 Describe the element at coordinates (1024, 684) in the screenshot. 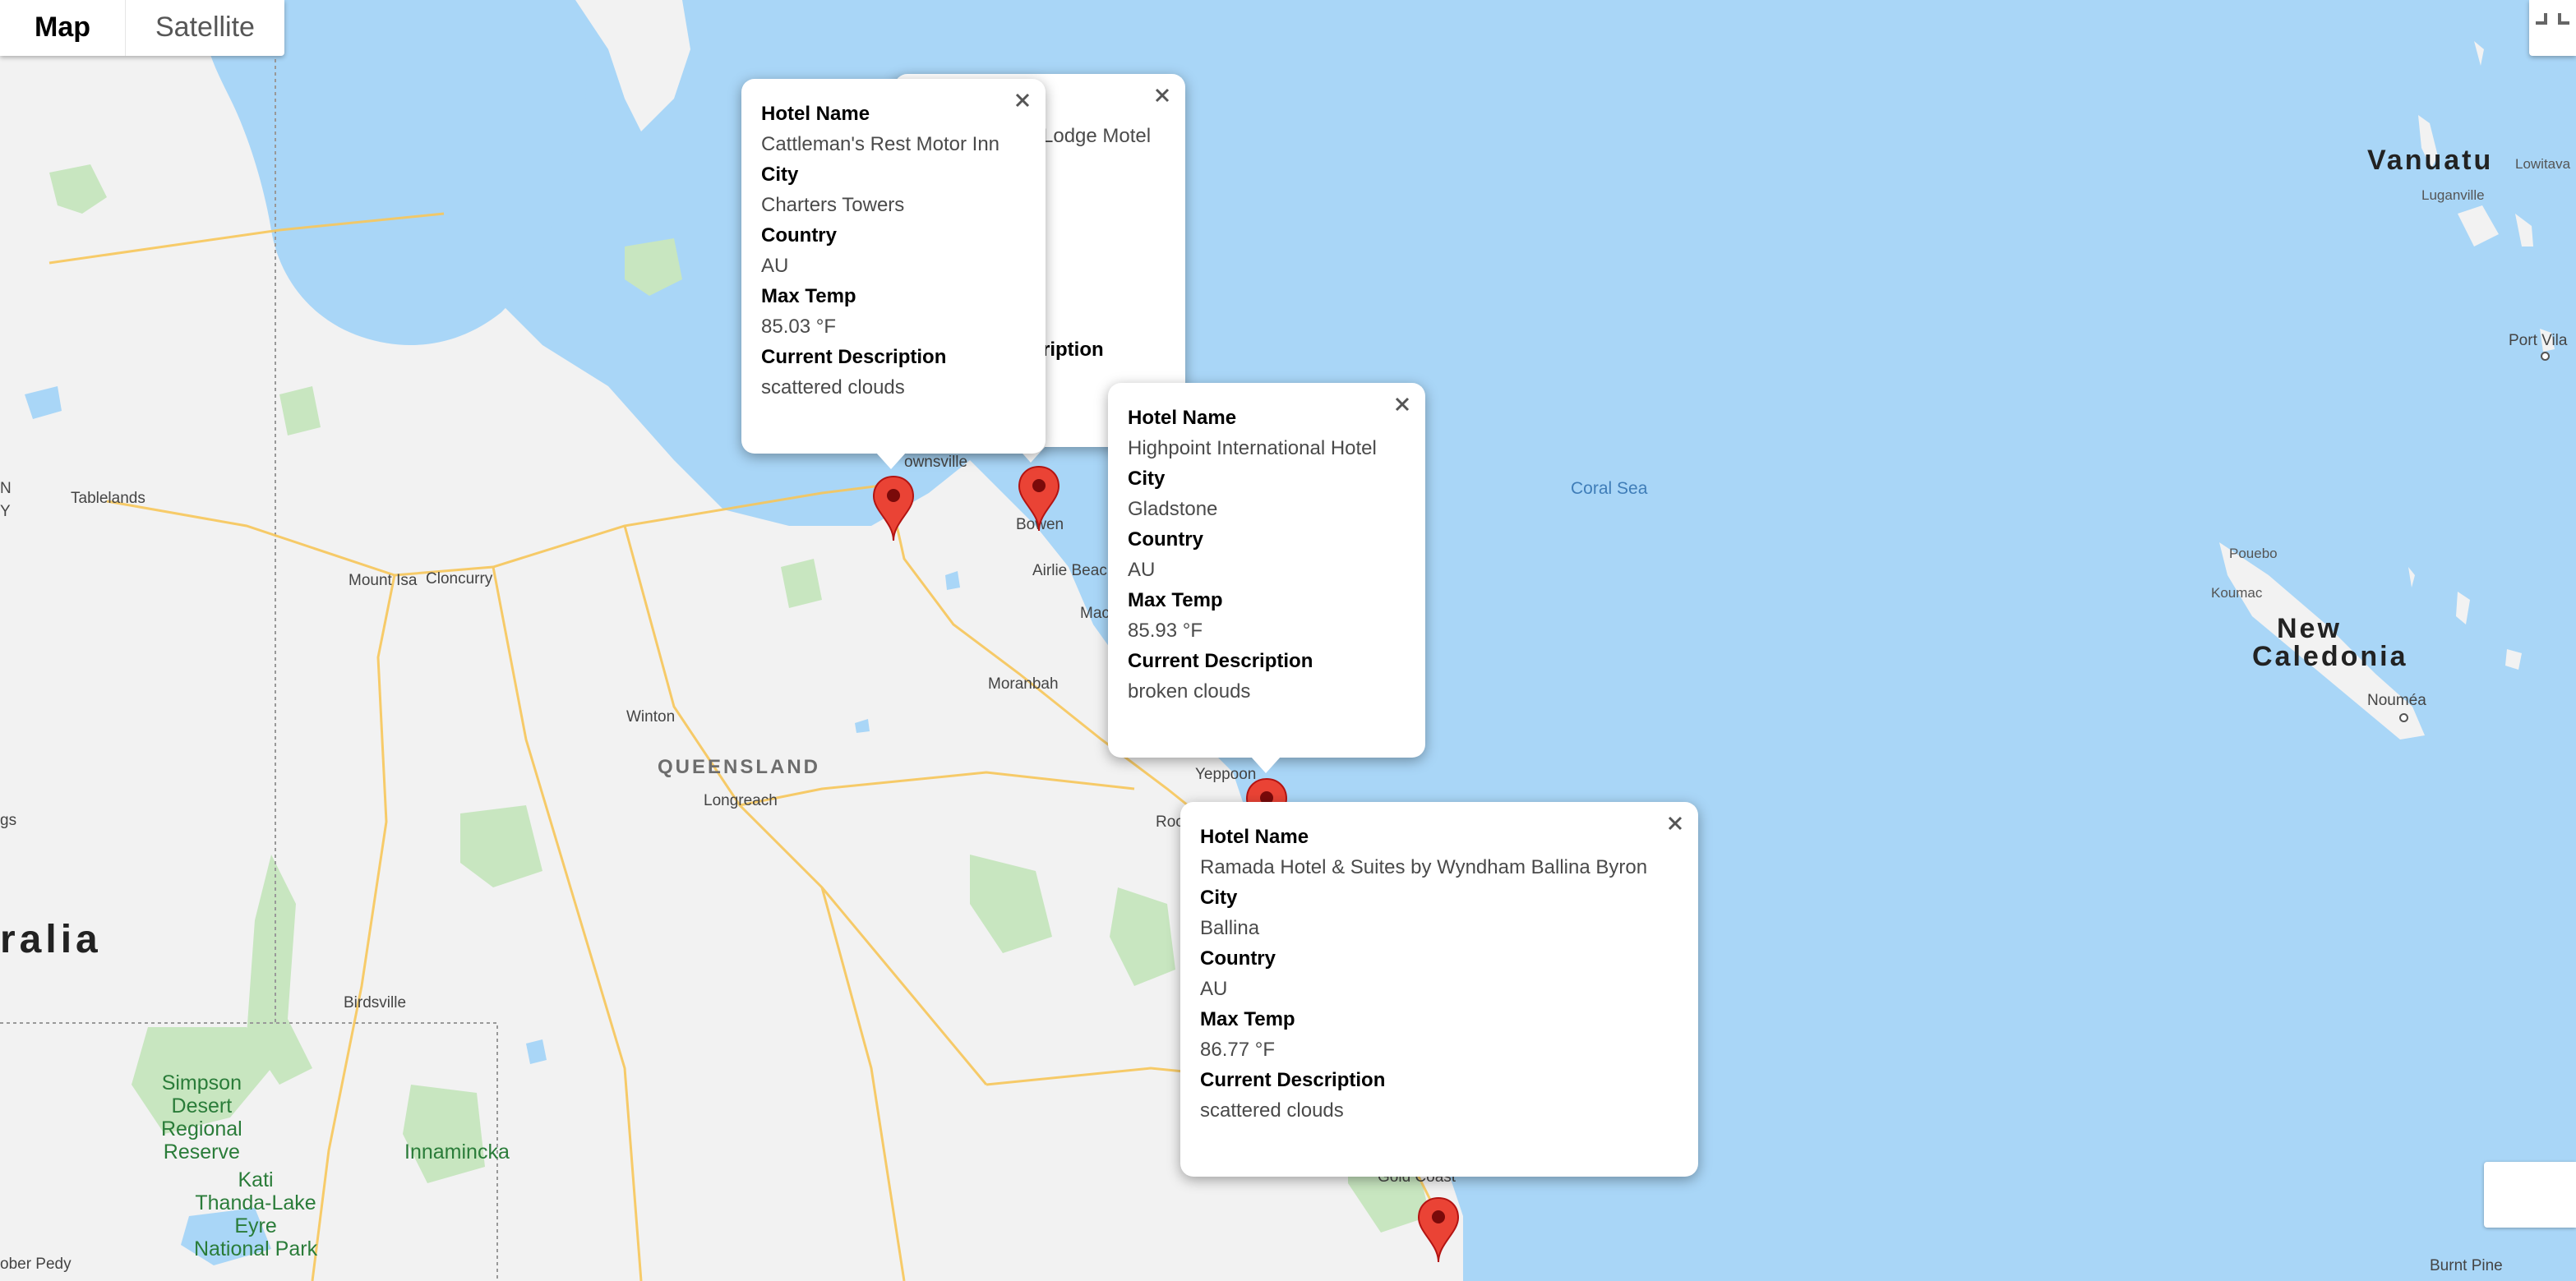

I see `label-moranbah: Moranbah` at that location.